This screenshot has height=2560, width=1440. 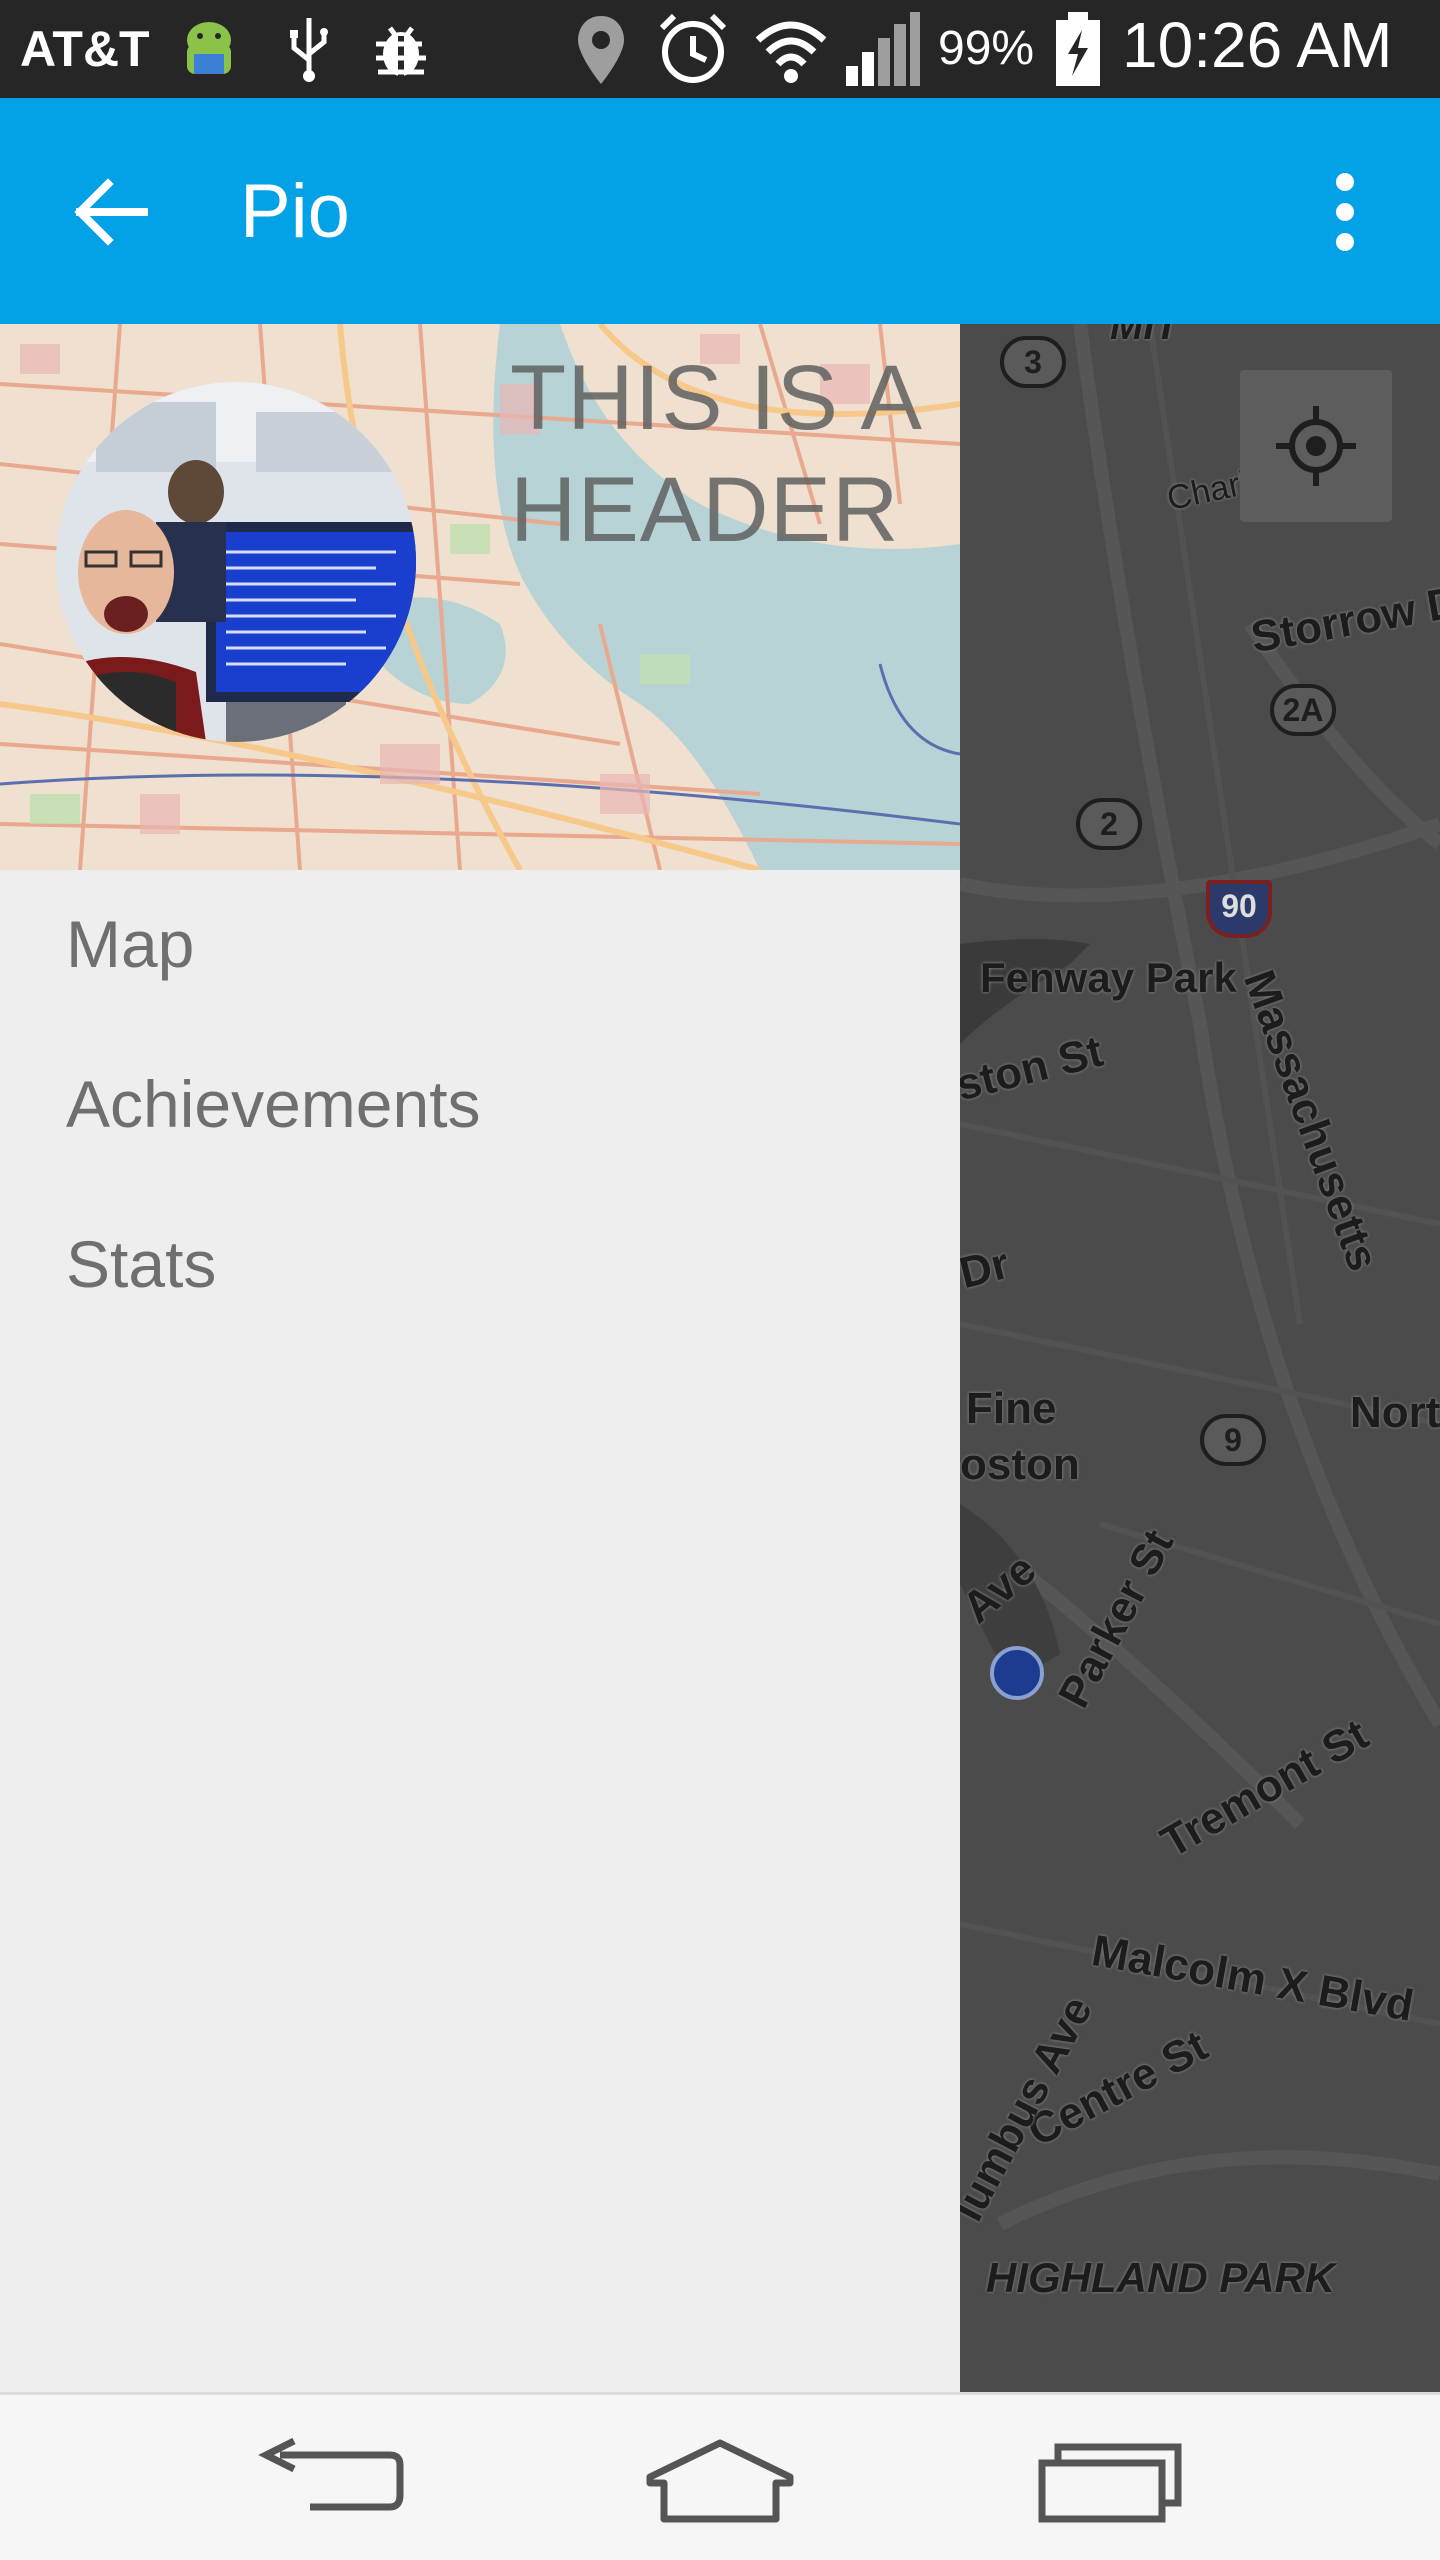 I want to click on map-label-fenway: Fenway Park, so click(x=1108, y=977).